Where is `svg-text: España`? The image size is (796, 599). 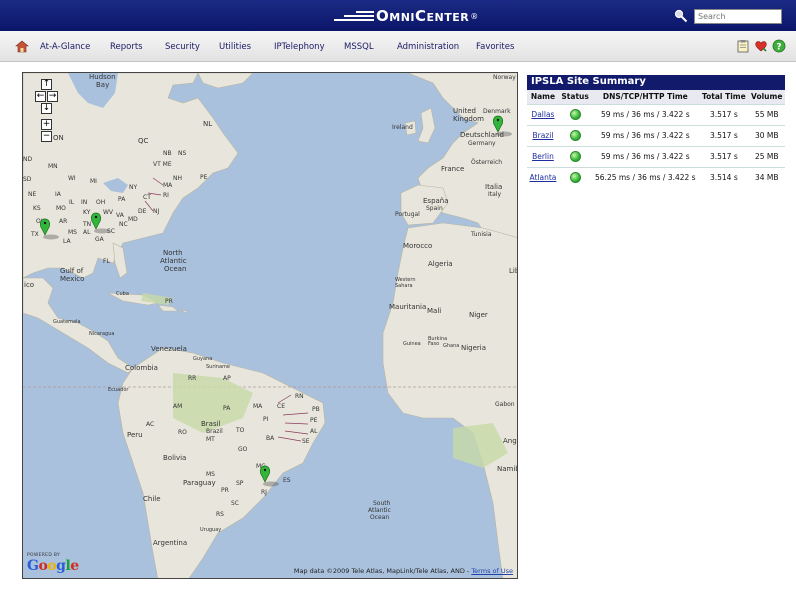
svg-text: España is located at coordinates (436, 201).